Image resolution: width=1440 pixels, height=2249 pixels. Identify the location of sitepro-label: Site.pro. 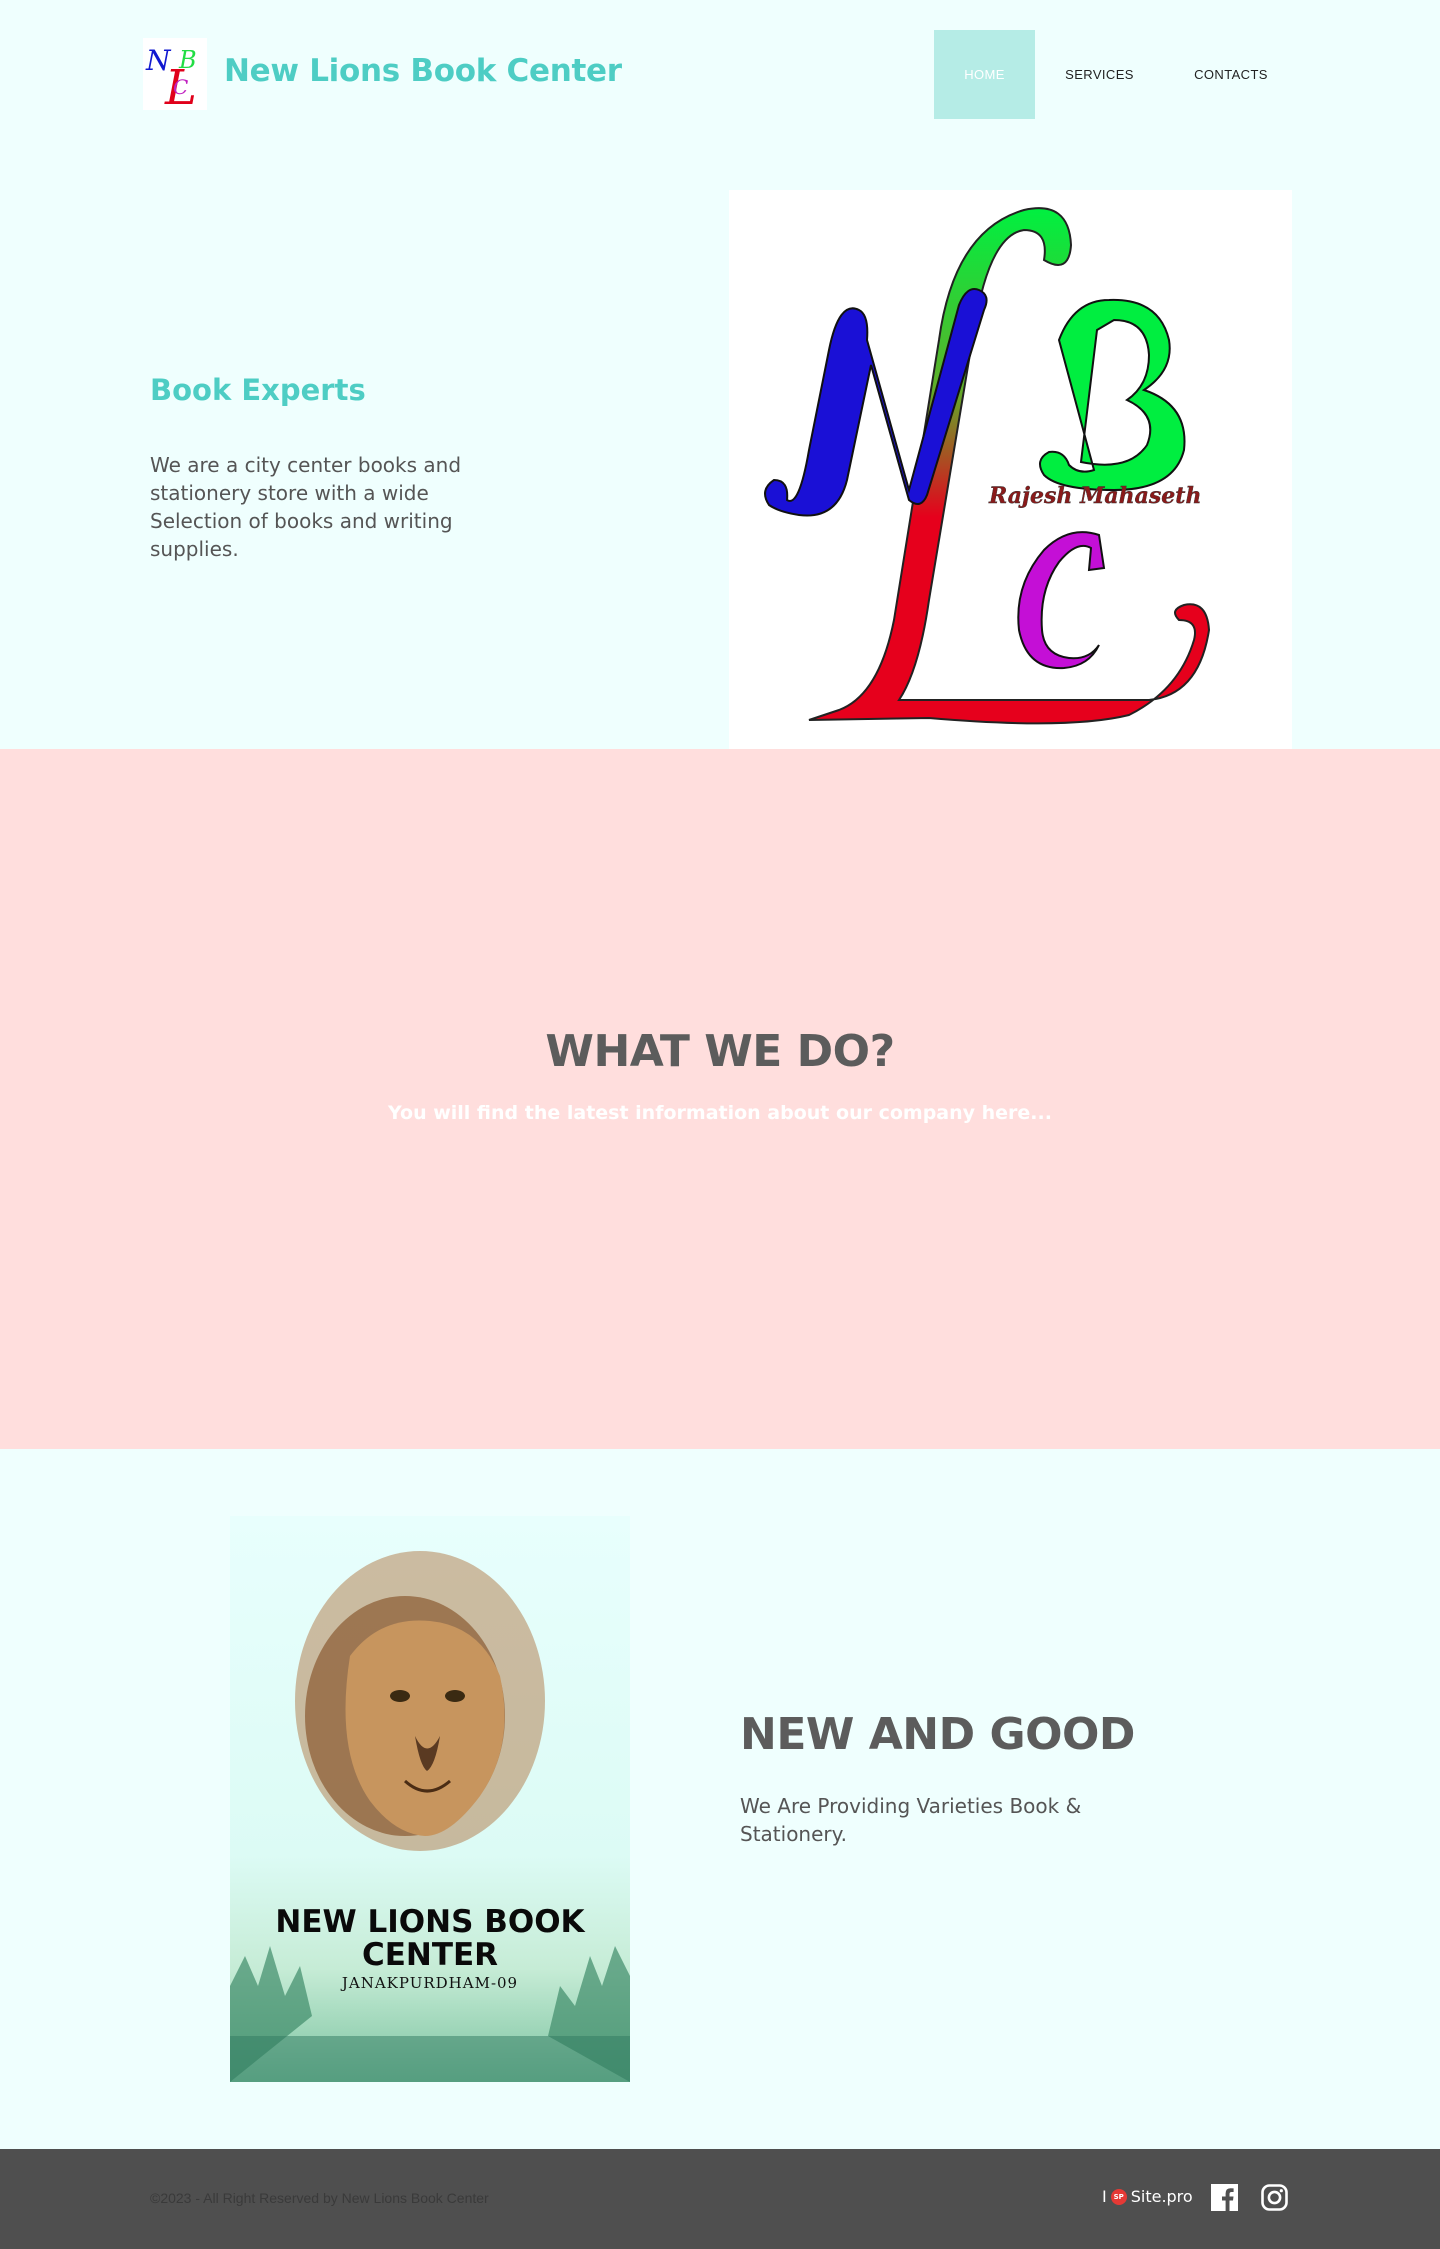
(1161, 2196).